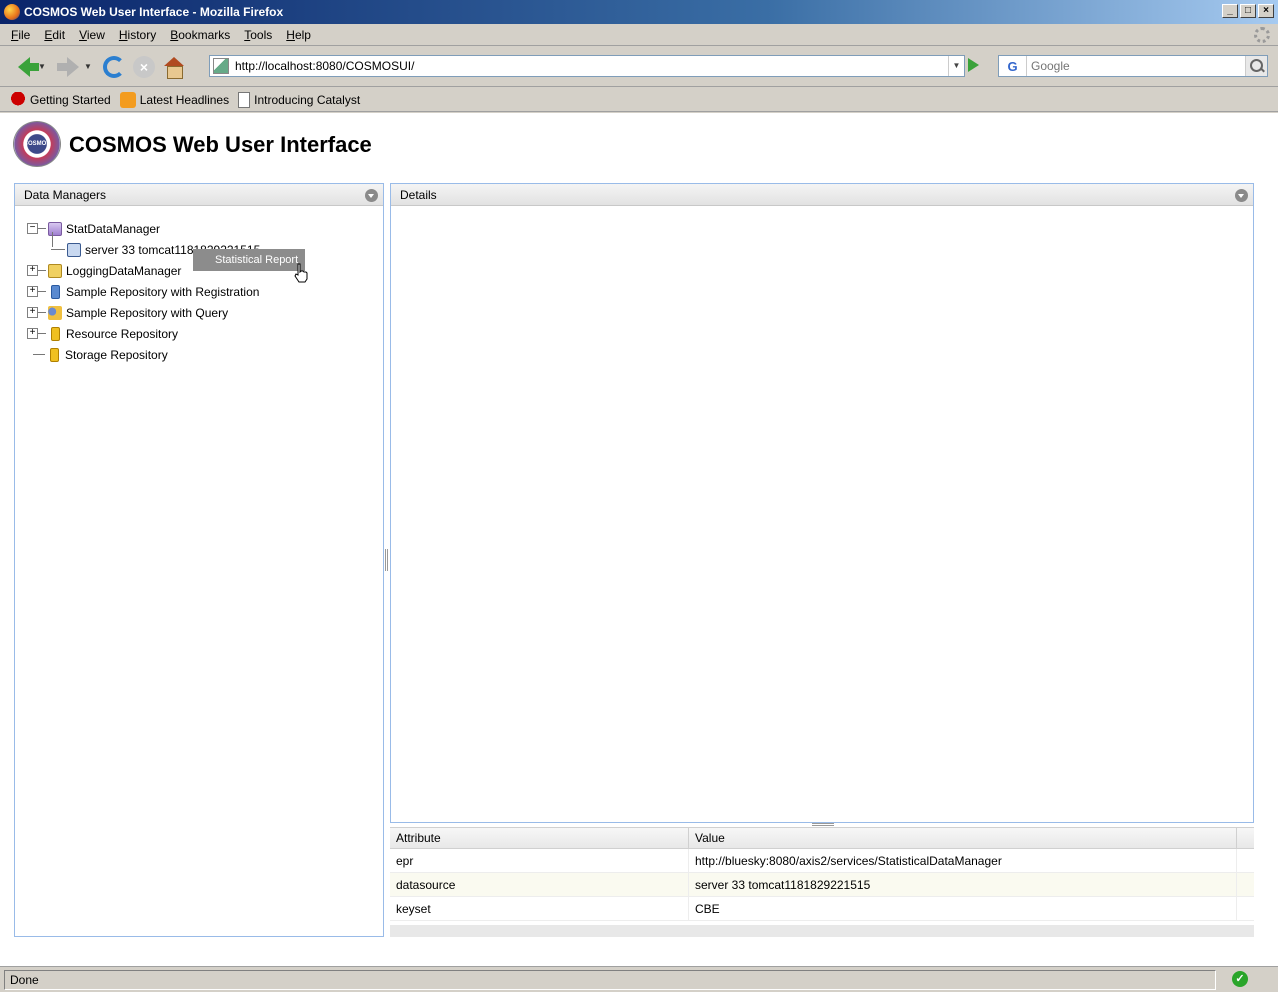 This screenshot has height=992, width=1278. Describe the element at coordinates (1013, 66) in the screenshot. I see `search-engine-google-icon: G` at that location.